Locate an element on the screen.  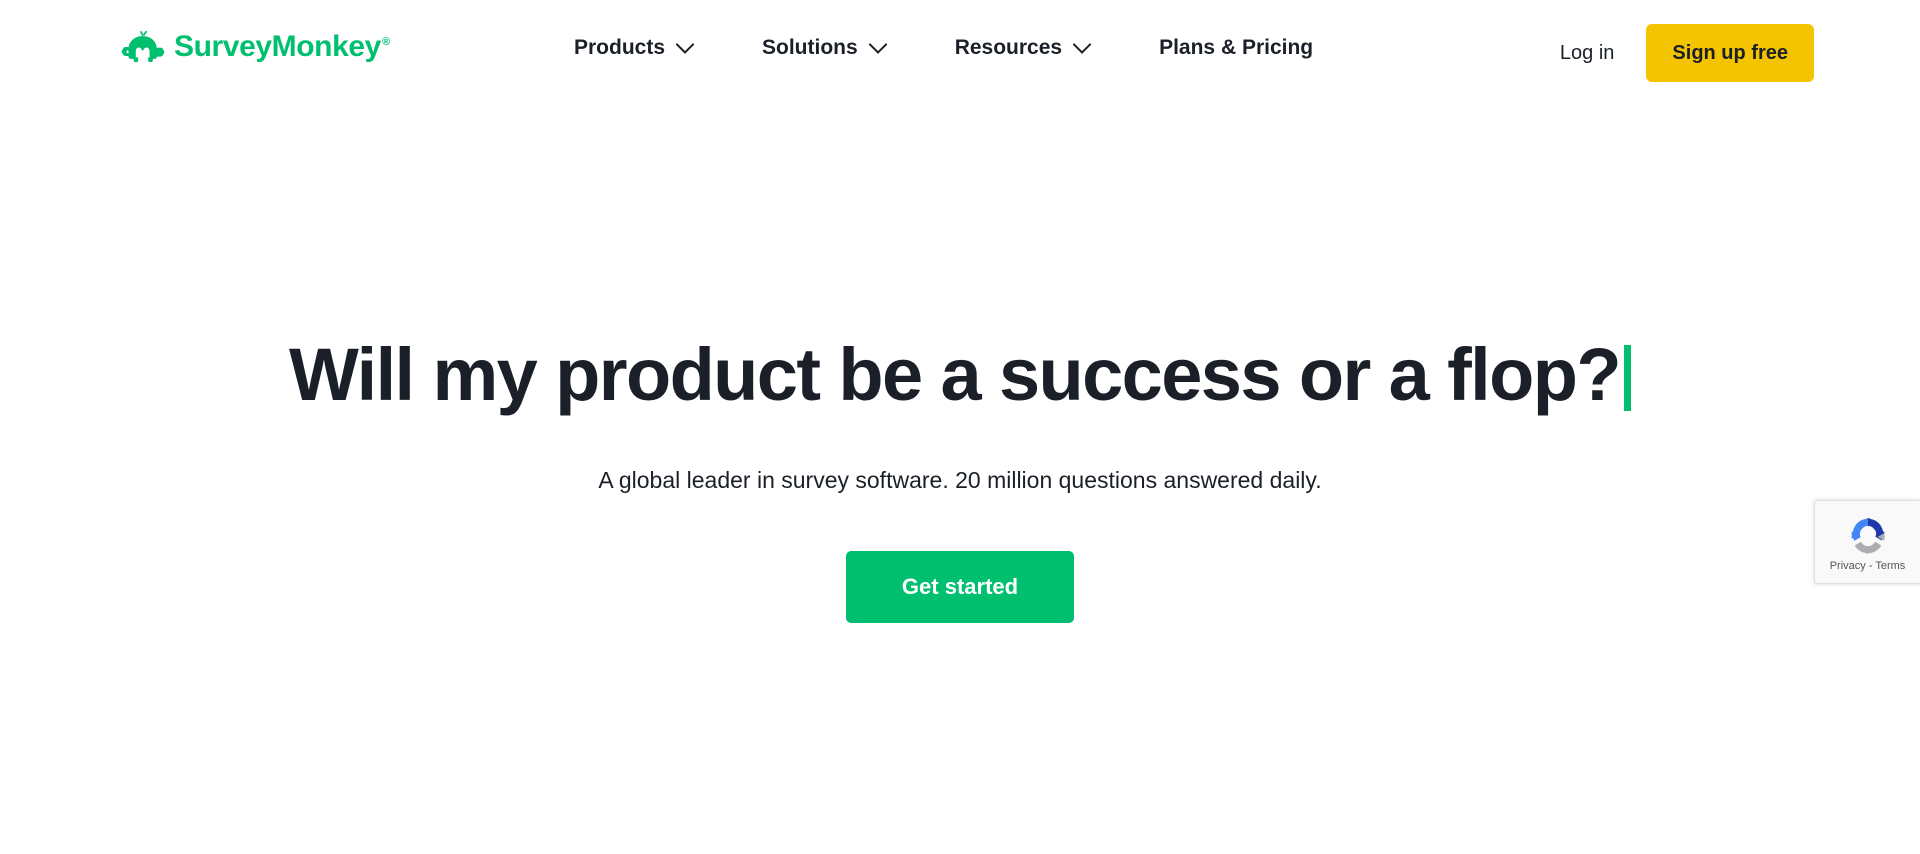
nav-item-plans-and-pricing: Plans & Pricing is located at coordinates (1236, 48).